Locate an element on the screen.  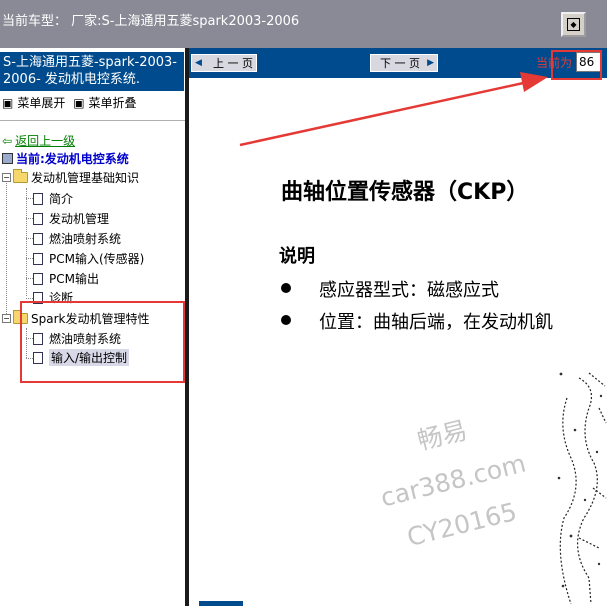
back-link-label: 返回上一级 is located at coordinates (45, 141).